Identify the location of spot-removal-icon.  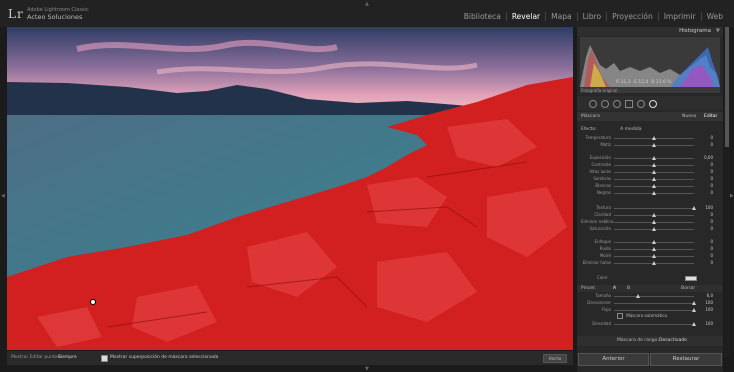
(605, 104).